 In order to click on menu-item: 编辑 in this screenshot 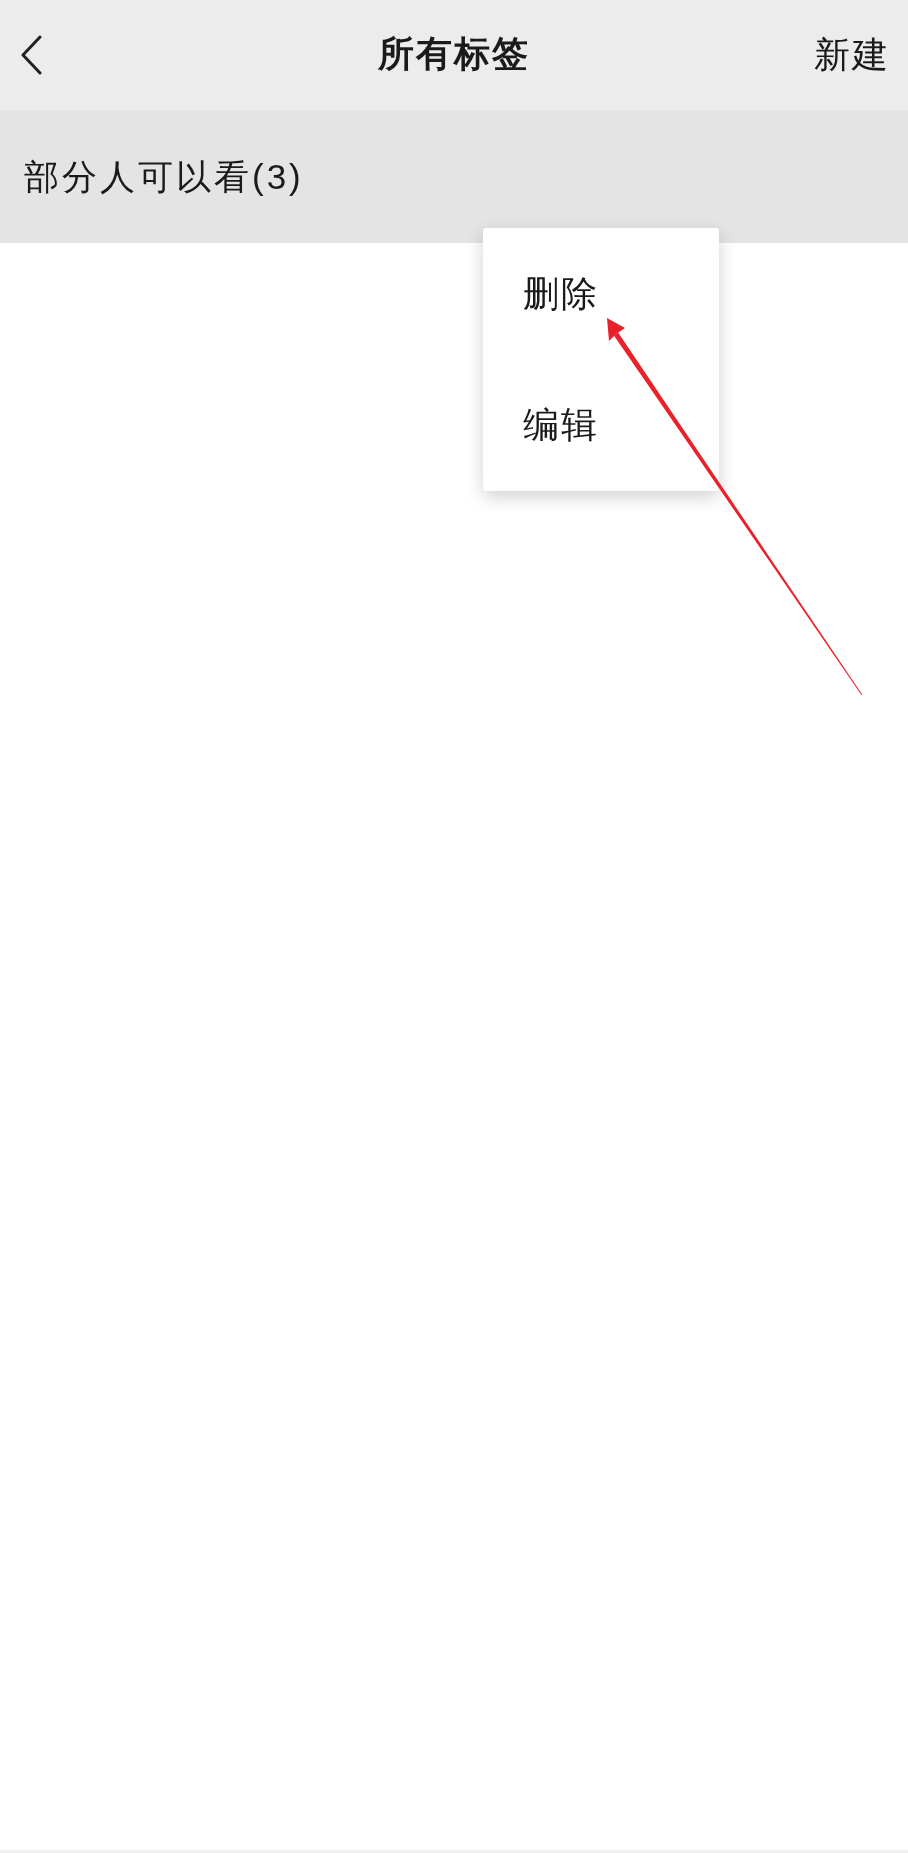, I will do `click(601, 425)`.